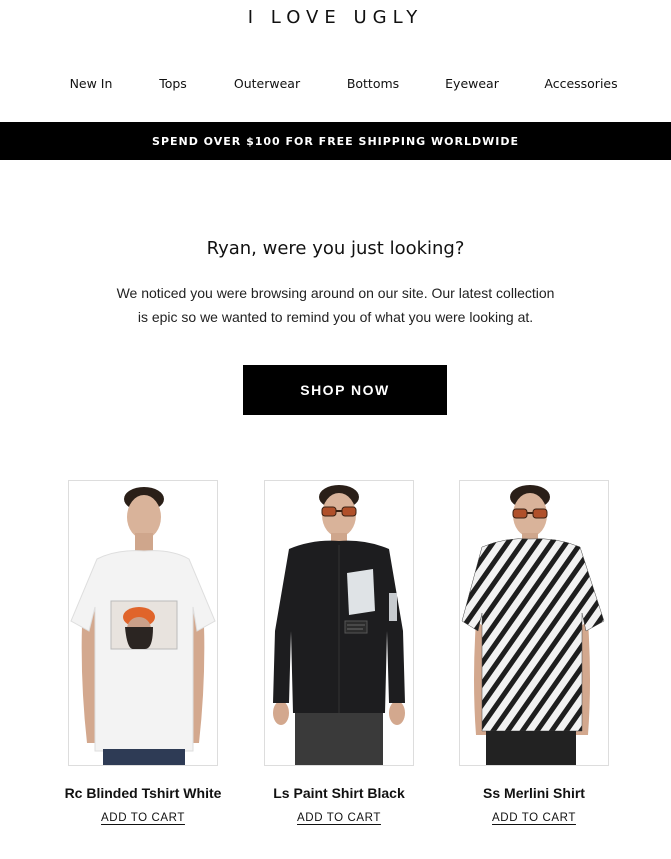 The width and height of the screenshot is (671, 859). I want to click on model-white-tshirt-image, so click(143, 623).